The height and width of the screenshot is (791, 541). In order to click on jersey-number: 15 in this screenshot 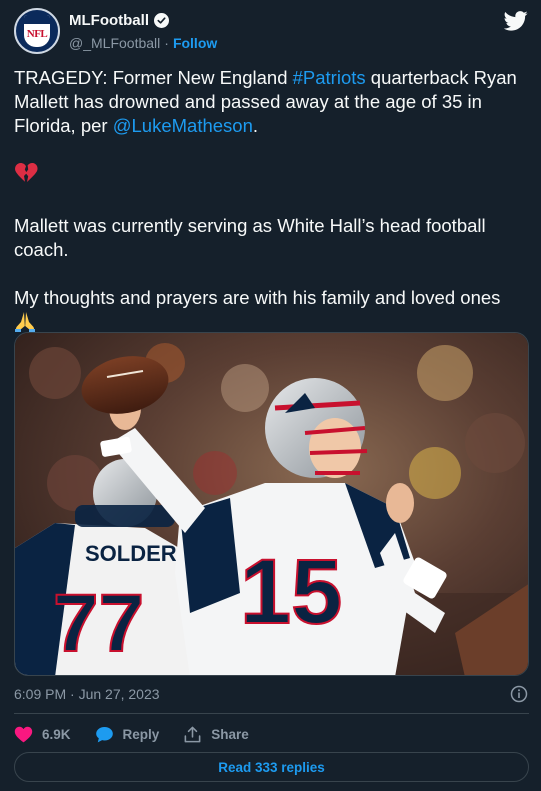, I will do `click(291, 592)`.